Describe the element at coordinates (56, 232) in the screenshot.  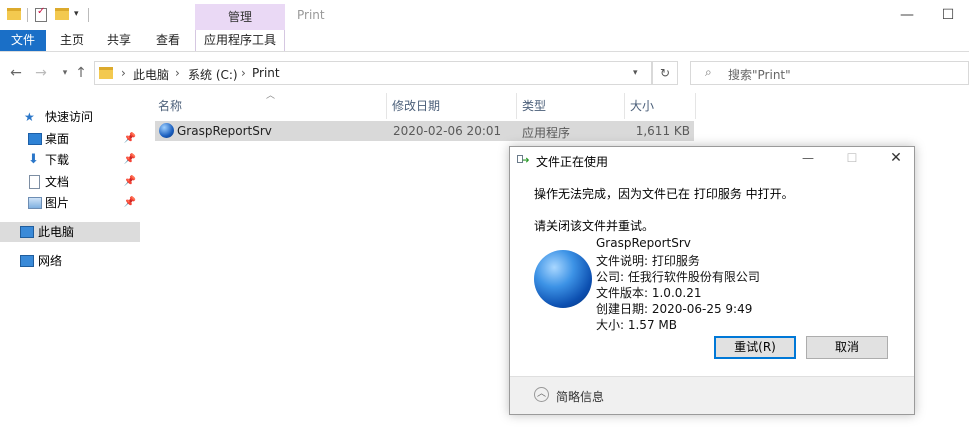
I see `nav-this-pc-label: 此电脑` at that location.